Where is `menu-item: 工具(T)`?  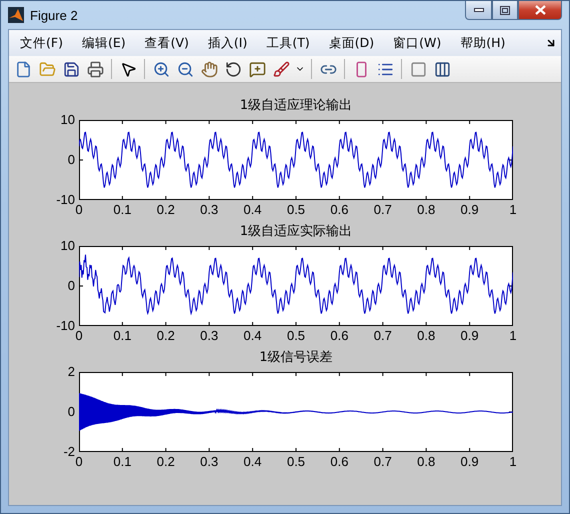 menu-item: 工具(T) is located at coordinates (288, 43).